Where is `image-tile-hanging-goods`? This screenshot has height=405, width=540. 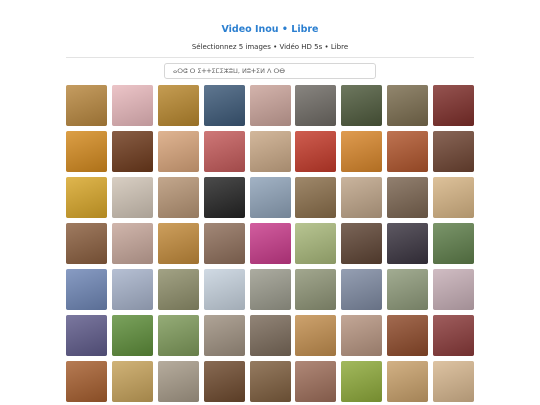 image-tile-hanging-goods is located at coordinates (86, 381).